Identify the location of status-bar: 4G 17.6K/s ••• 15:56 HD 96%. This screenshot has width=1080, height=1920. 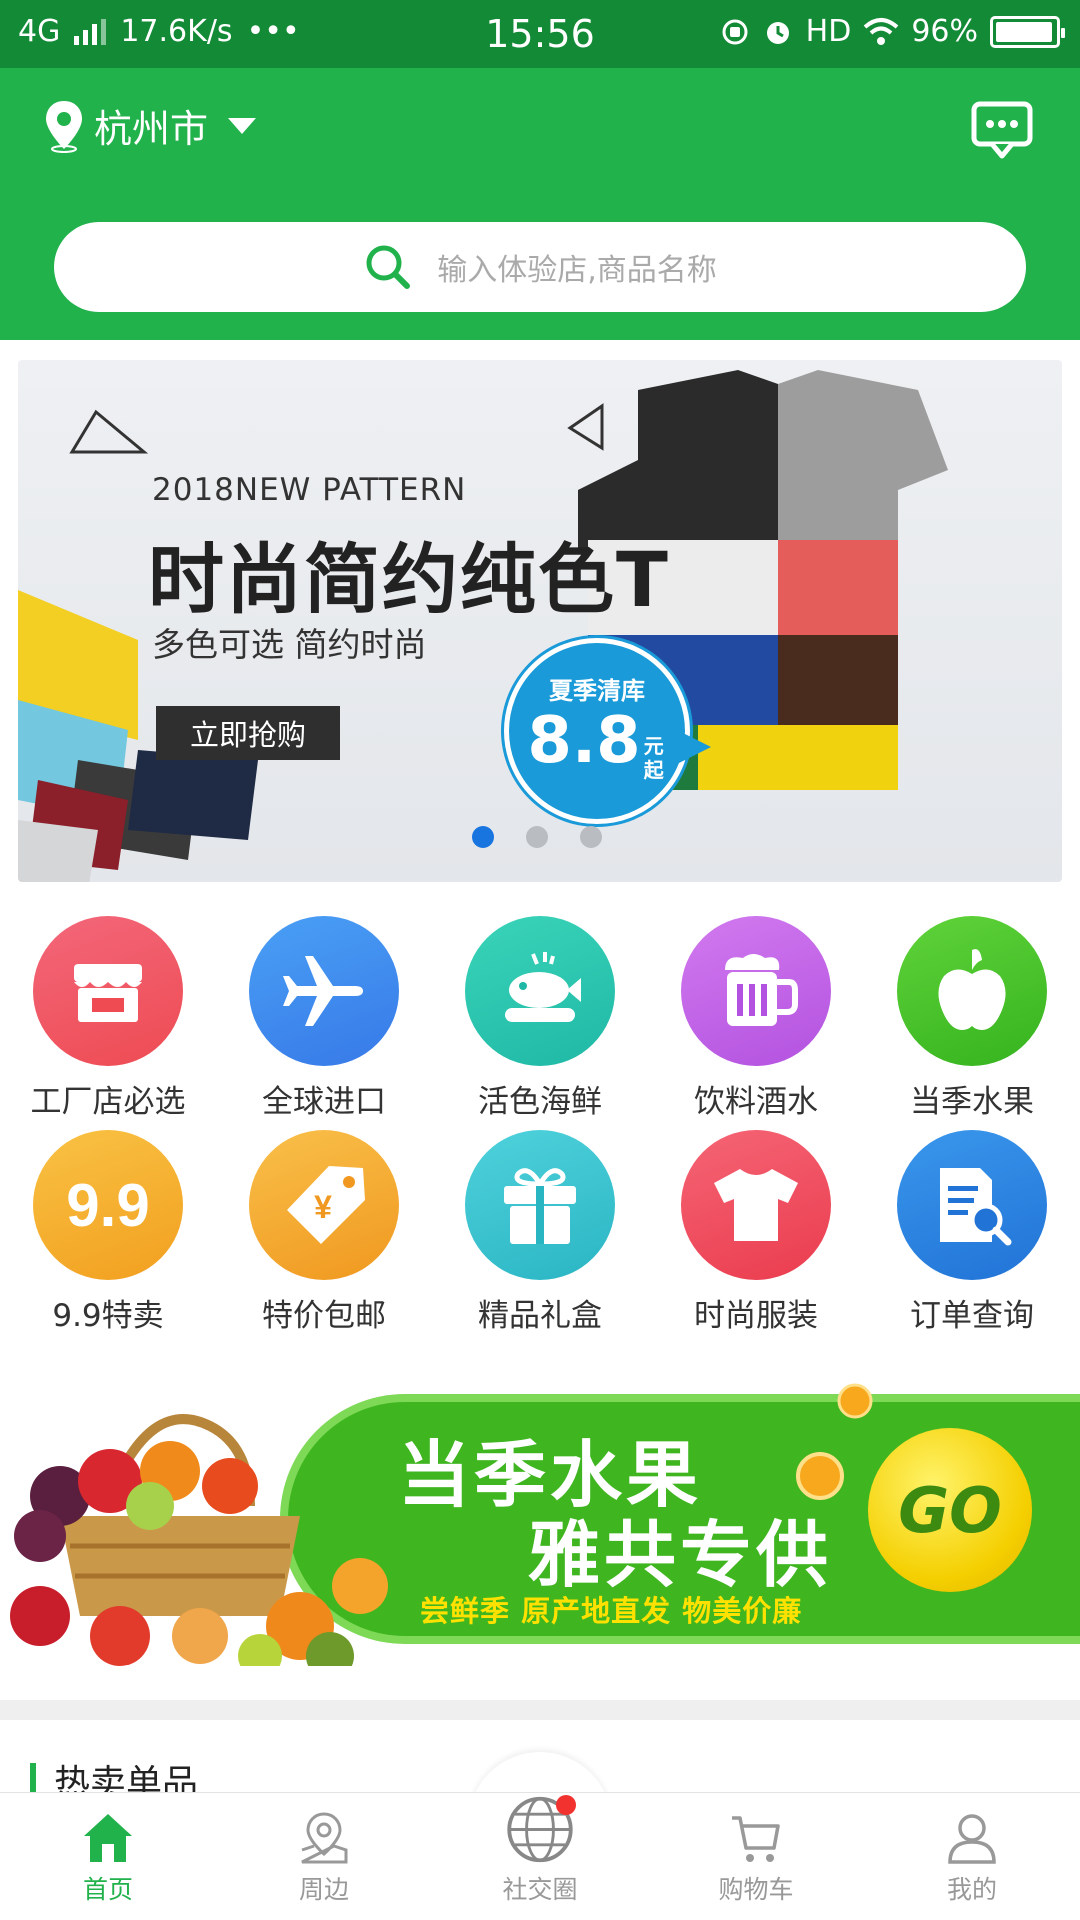
(540, 34).